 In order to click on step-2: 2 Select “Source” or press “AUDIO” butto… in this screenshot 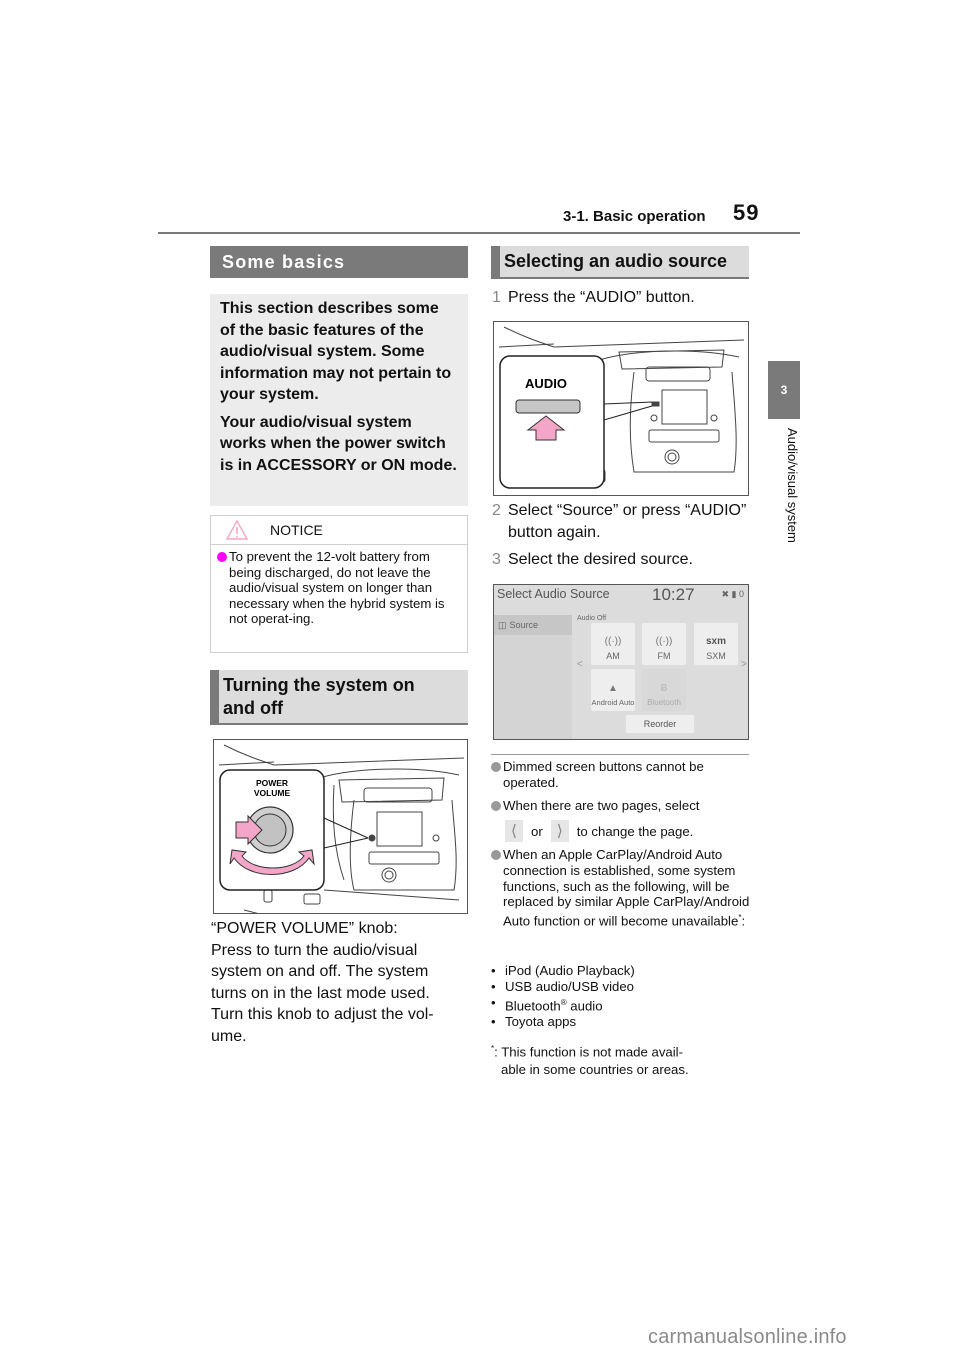, I will do `click(627, 522)`.